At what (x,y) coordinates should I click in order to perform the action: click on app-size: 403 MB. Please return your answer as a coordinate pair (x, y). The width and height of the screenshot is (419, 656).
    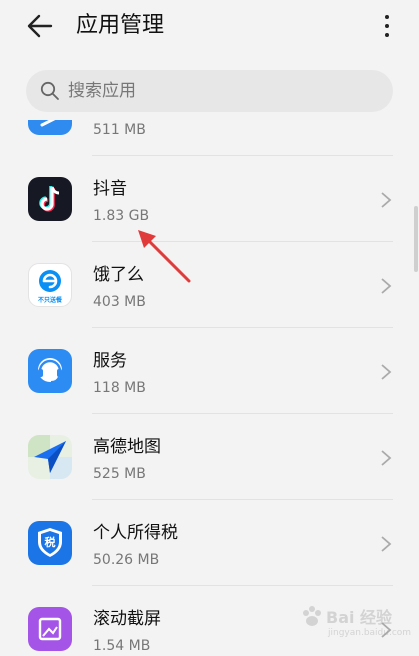
    Looking at the image, I should click on (119, 302).